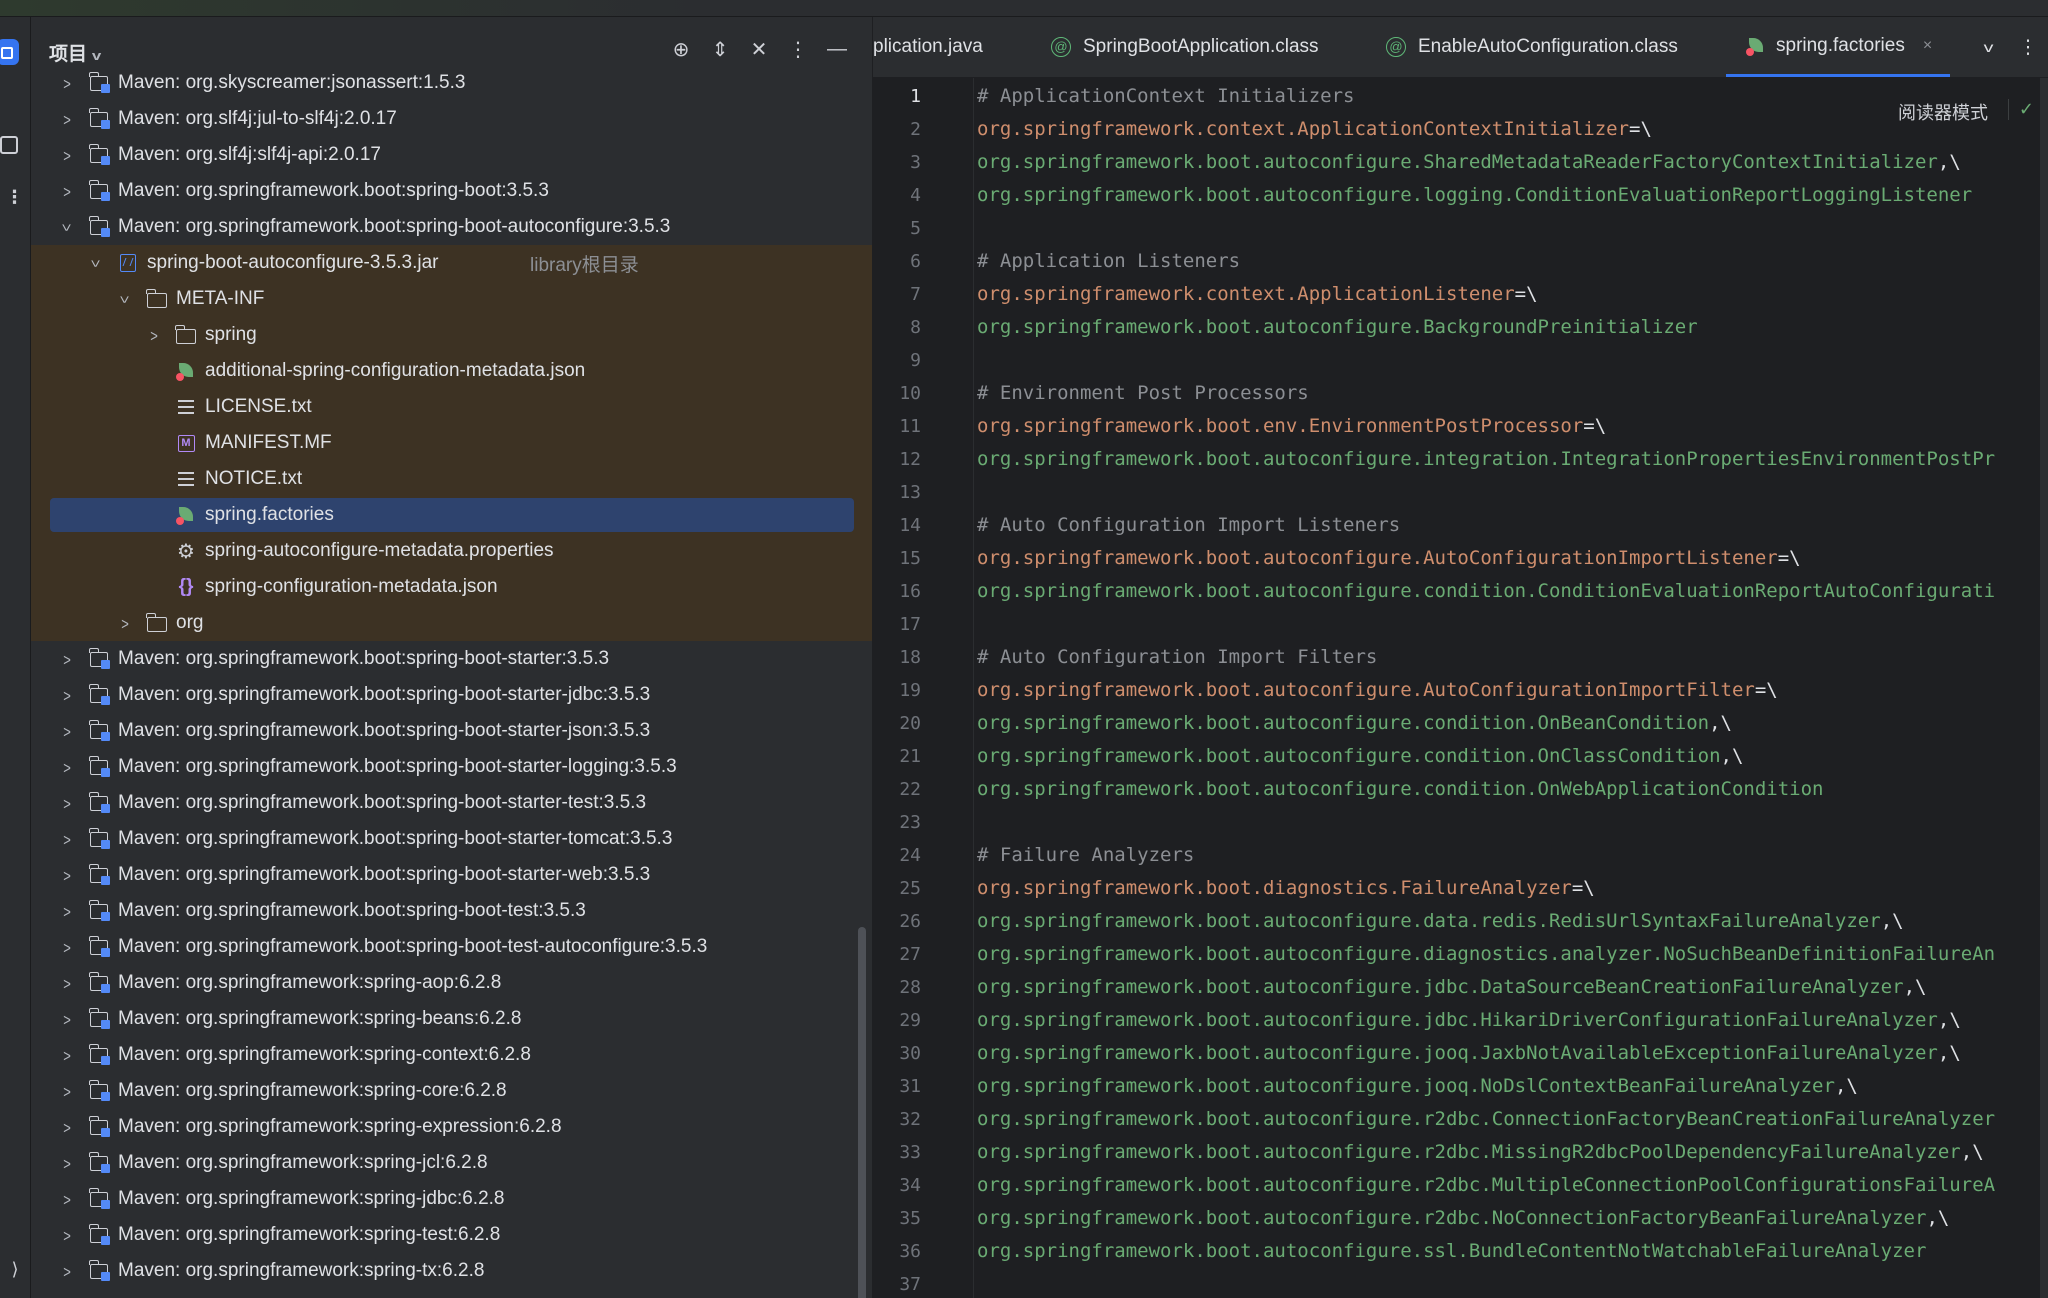  Describe the element at coordinates (15, 657) in the screenshot. I see `left-tool-strip: ⋮ ⟩` at that location.